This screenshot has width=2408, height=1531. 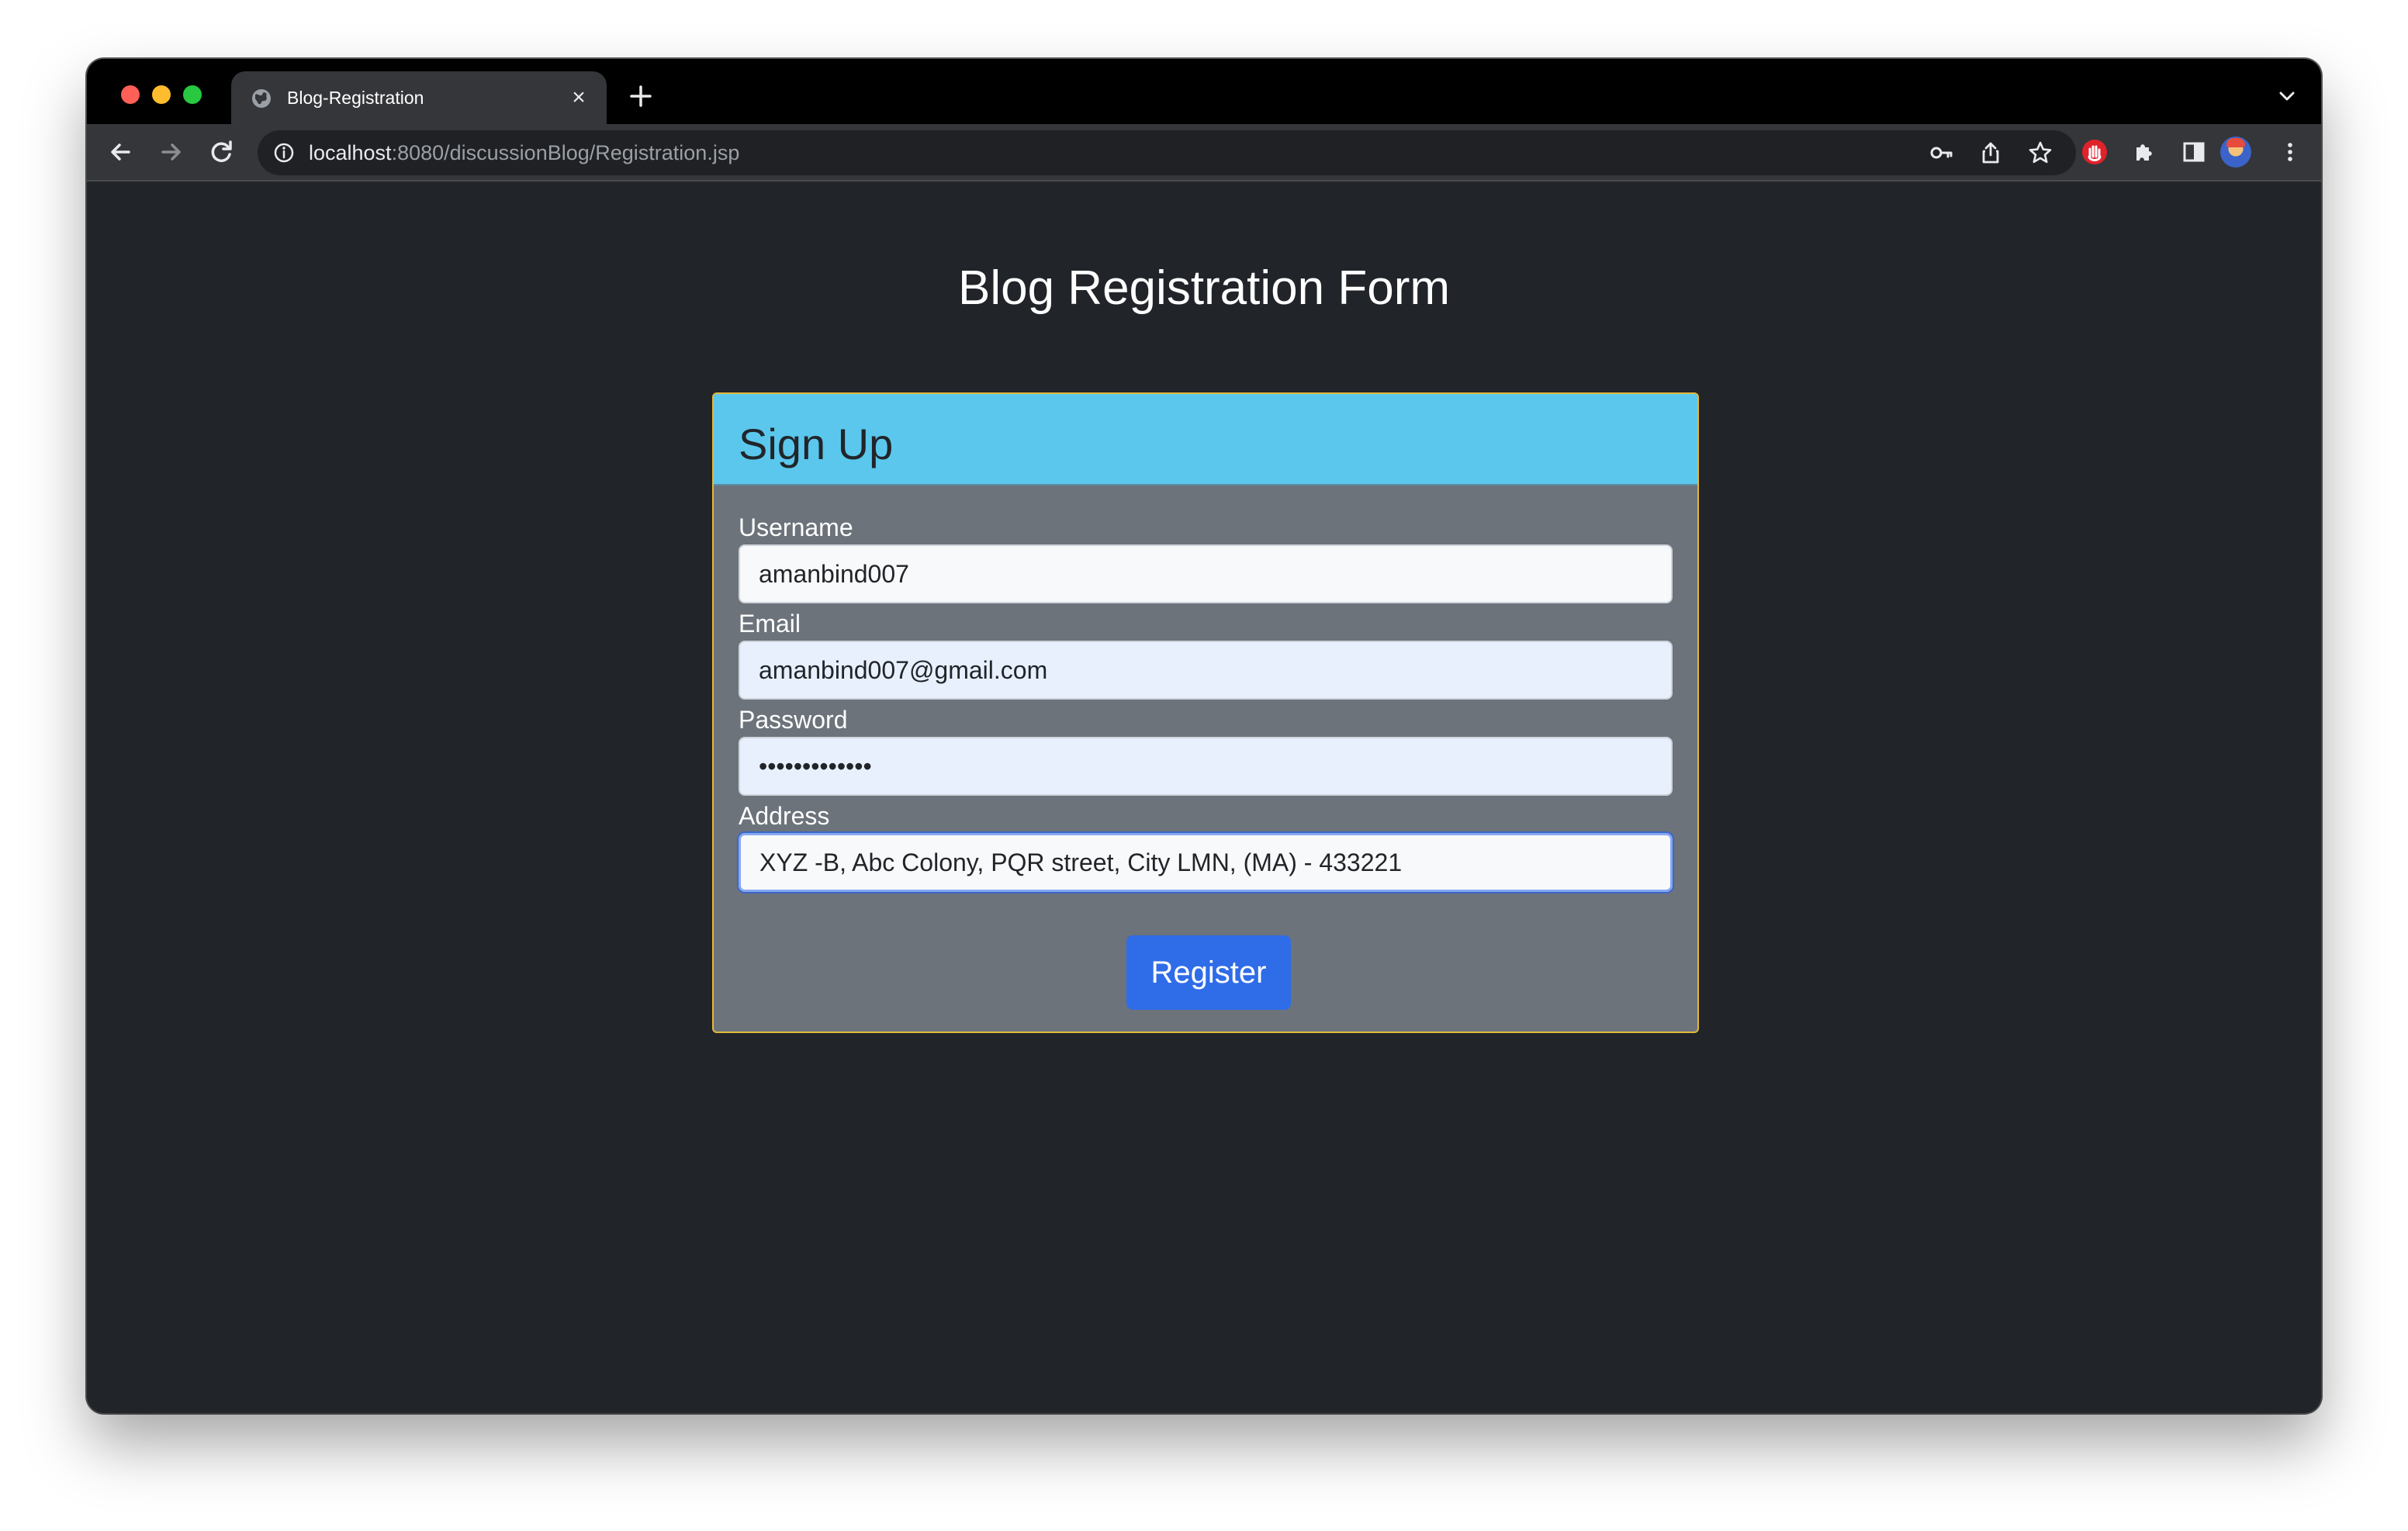 I want to click on extensions-puzzle-icon, so click(x=2144, y=152).